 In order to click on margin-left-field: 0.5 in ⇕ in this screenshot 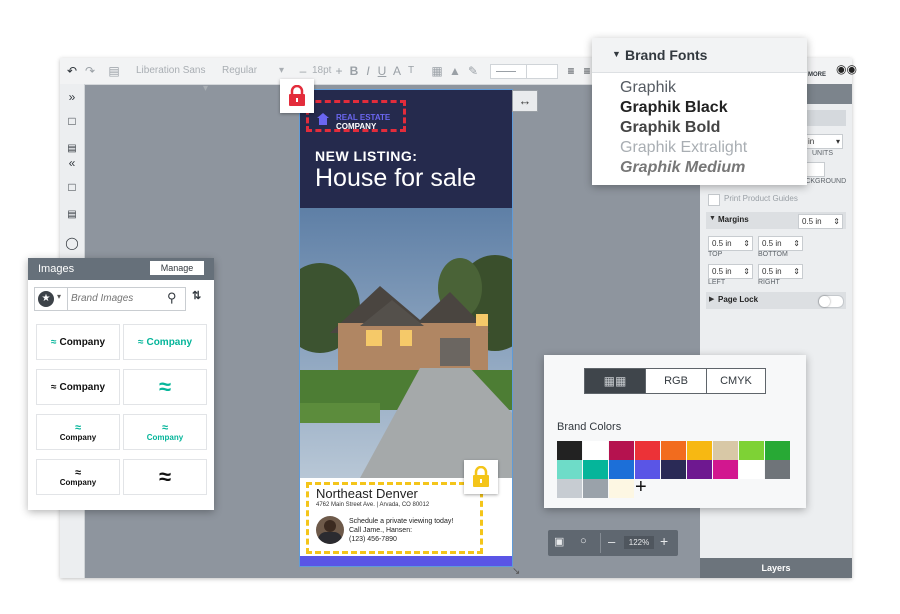, I will do `click(730, 271)`.